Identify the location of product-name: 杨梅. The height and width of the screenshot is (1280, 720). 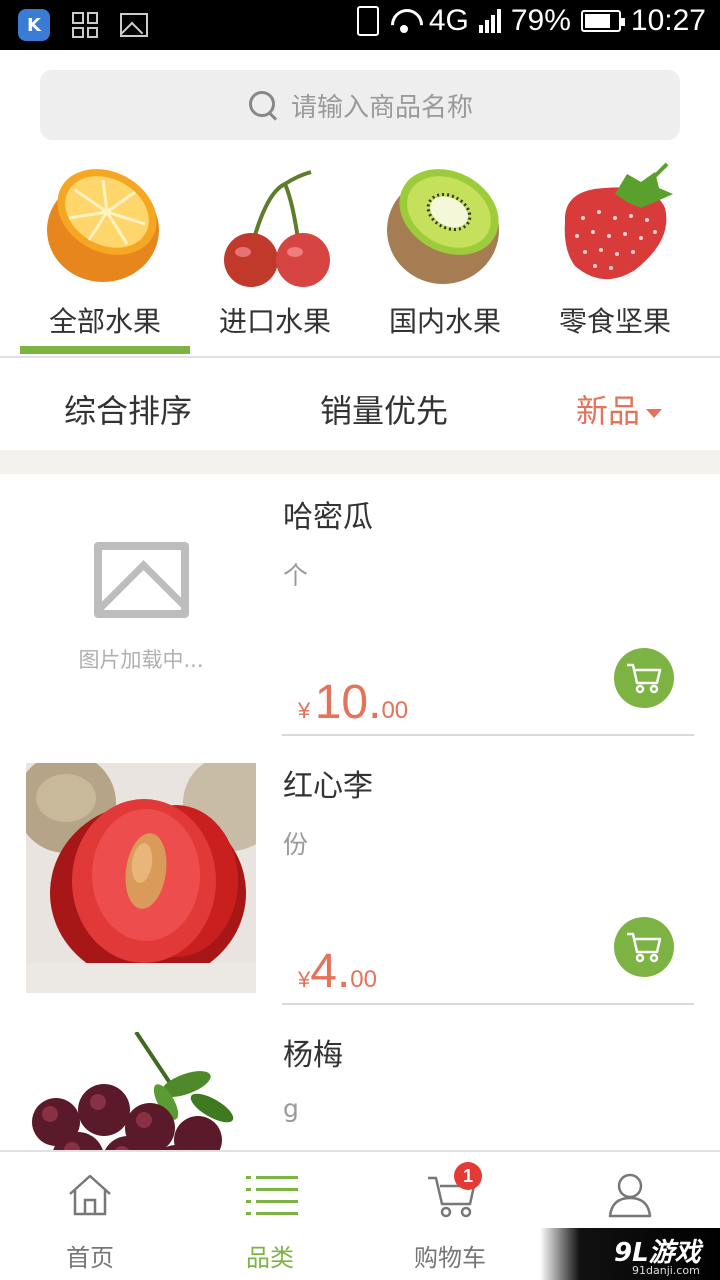
(313, 1055).